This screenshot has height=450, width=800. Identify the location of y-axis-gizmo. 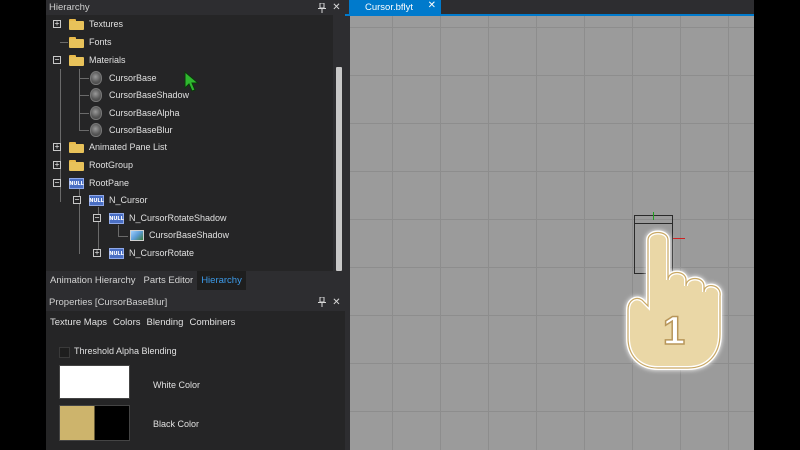
(653, 216).